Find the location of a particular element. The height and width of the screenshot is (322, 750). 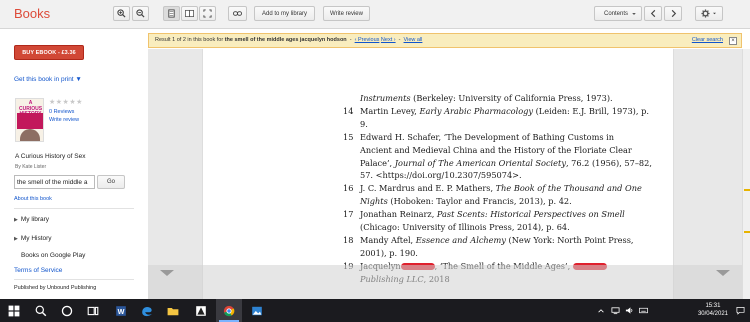

word-app-button: W is located at coordinates (121, 310).